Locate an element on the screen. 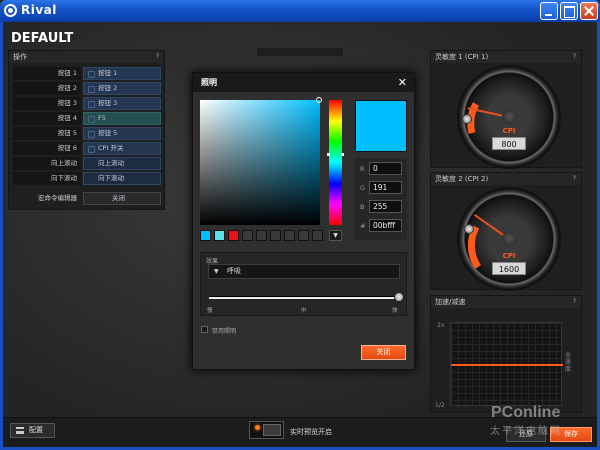 The height and width of the screenshot is (450, 600). cpi1-hub is located at coordinates (509, 116).